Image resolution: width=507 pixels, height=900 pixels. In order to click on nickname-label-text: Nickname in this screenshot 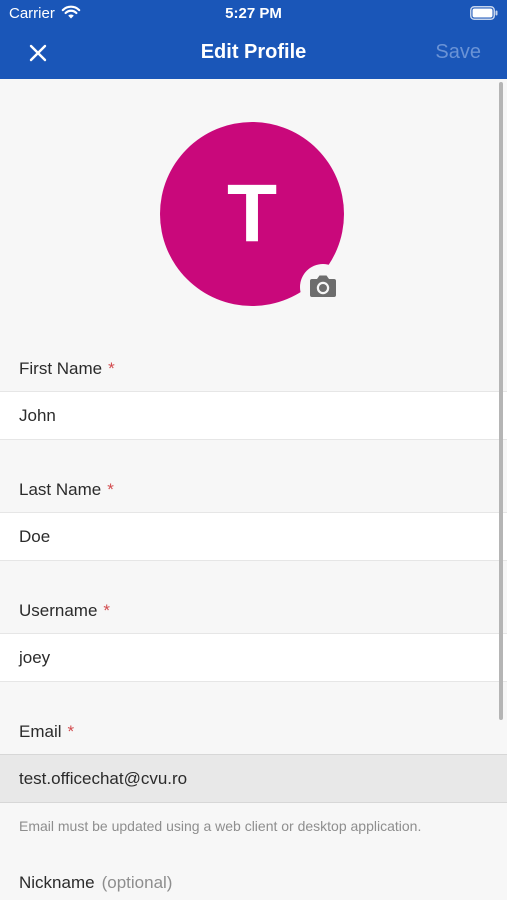, I will do `click(57, 882)`.